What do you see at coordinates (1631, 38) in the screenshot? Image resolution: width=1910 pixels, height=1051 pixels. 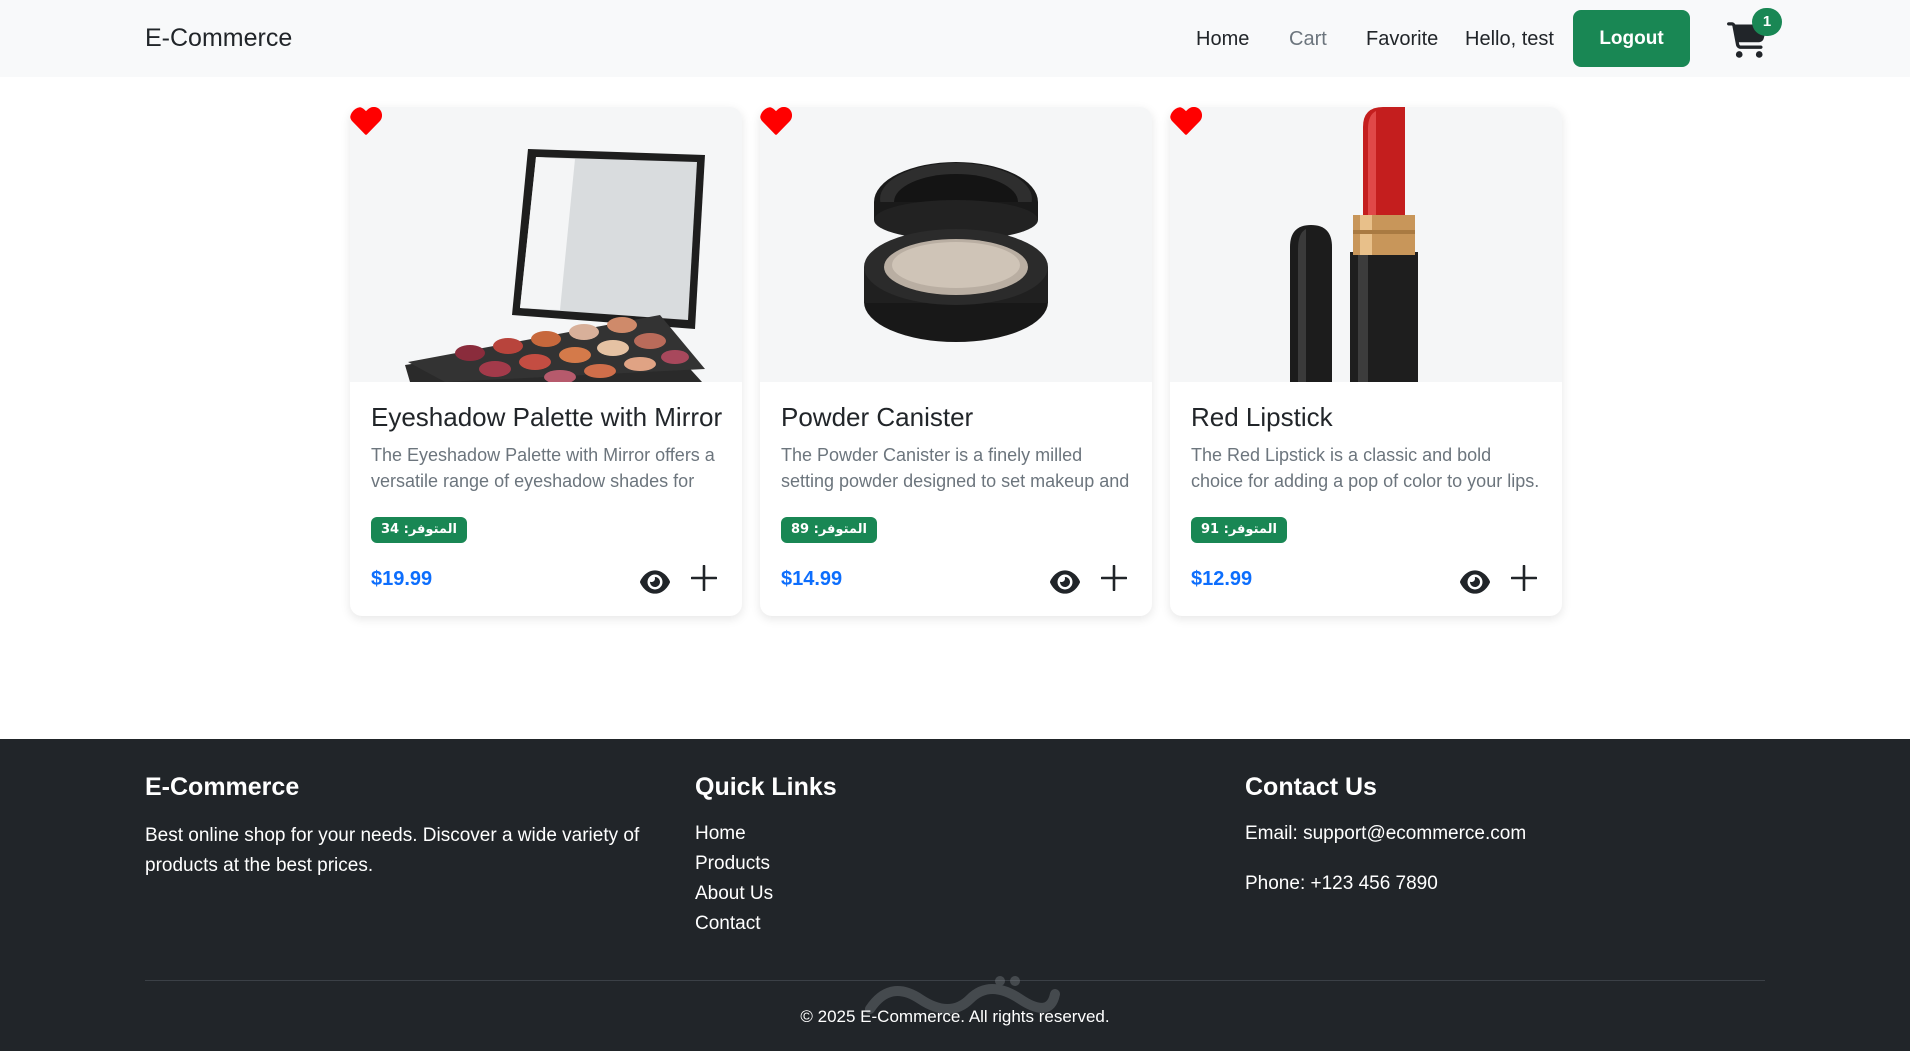 I see `logout-button: Logout` at bounding box center [1631, 38].